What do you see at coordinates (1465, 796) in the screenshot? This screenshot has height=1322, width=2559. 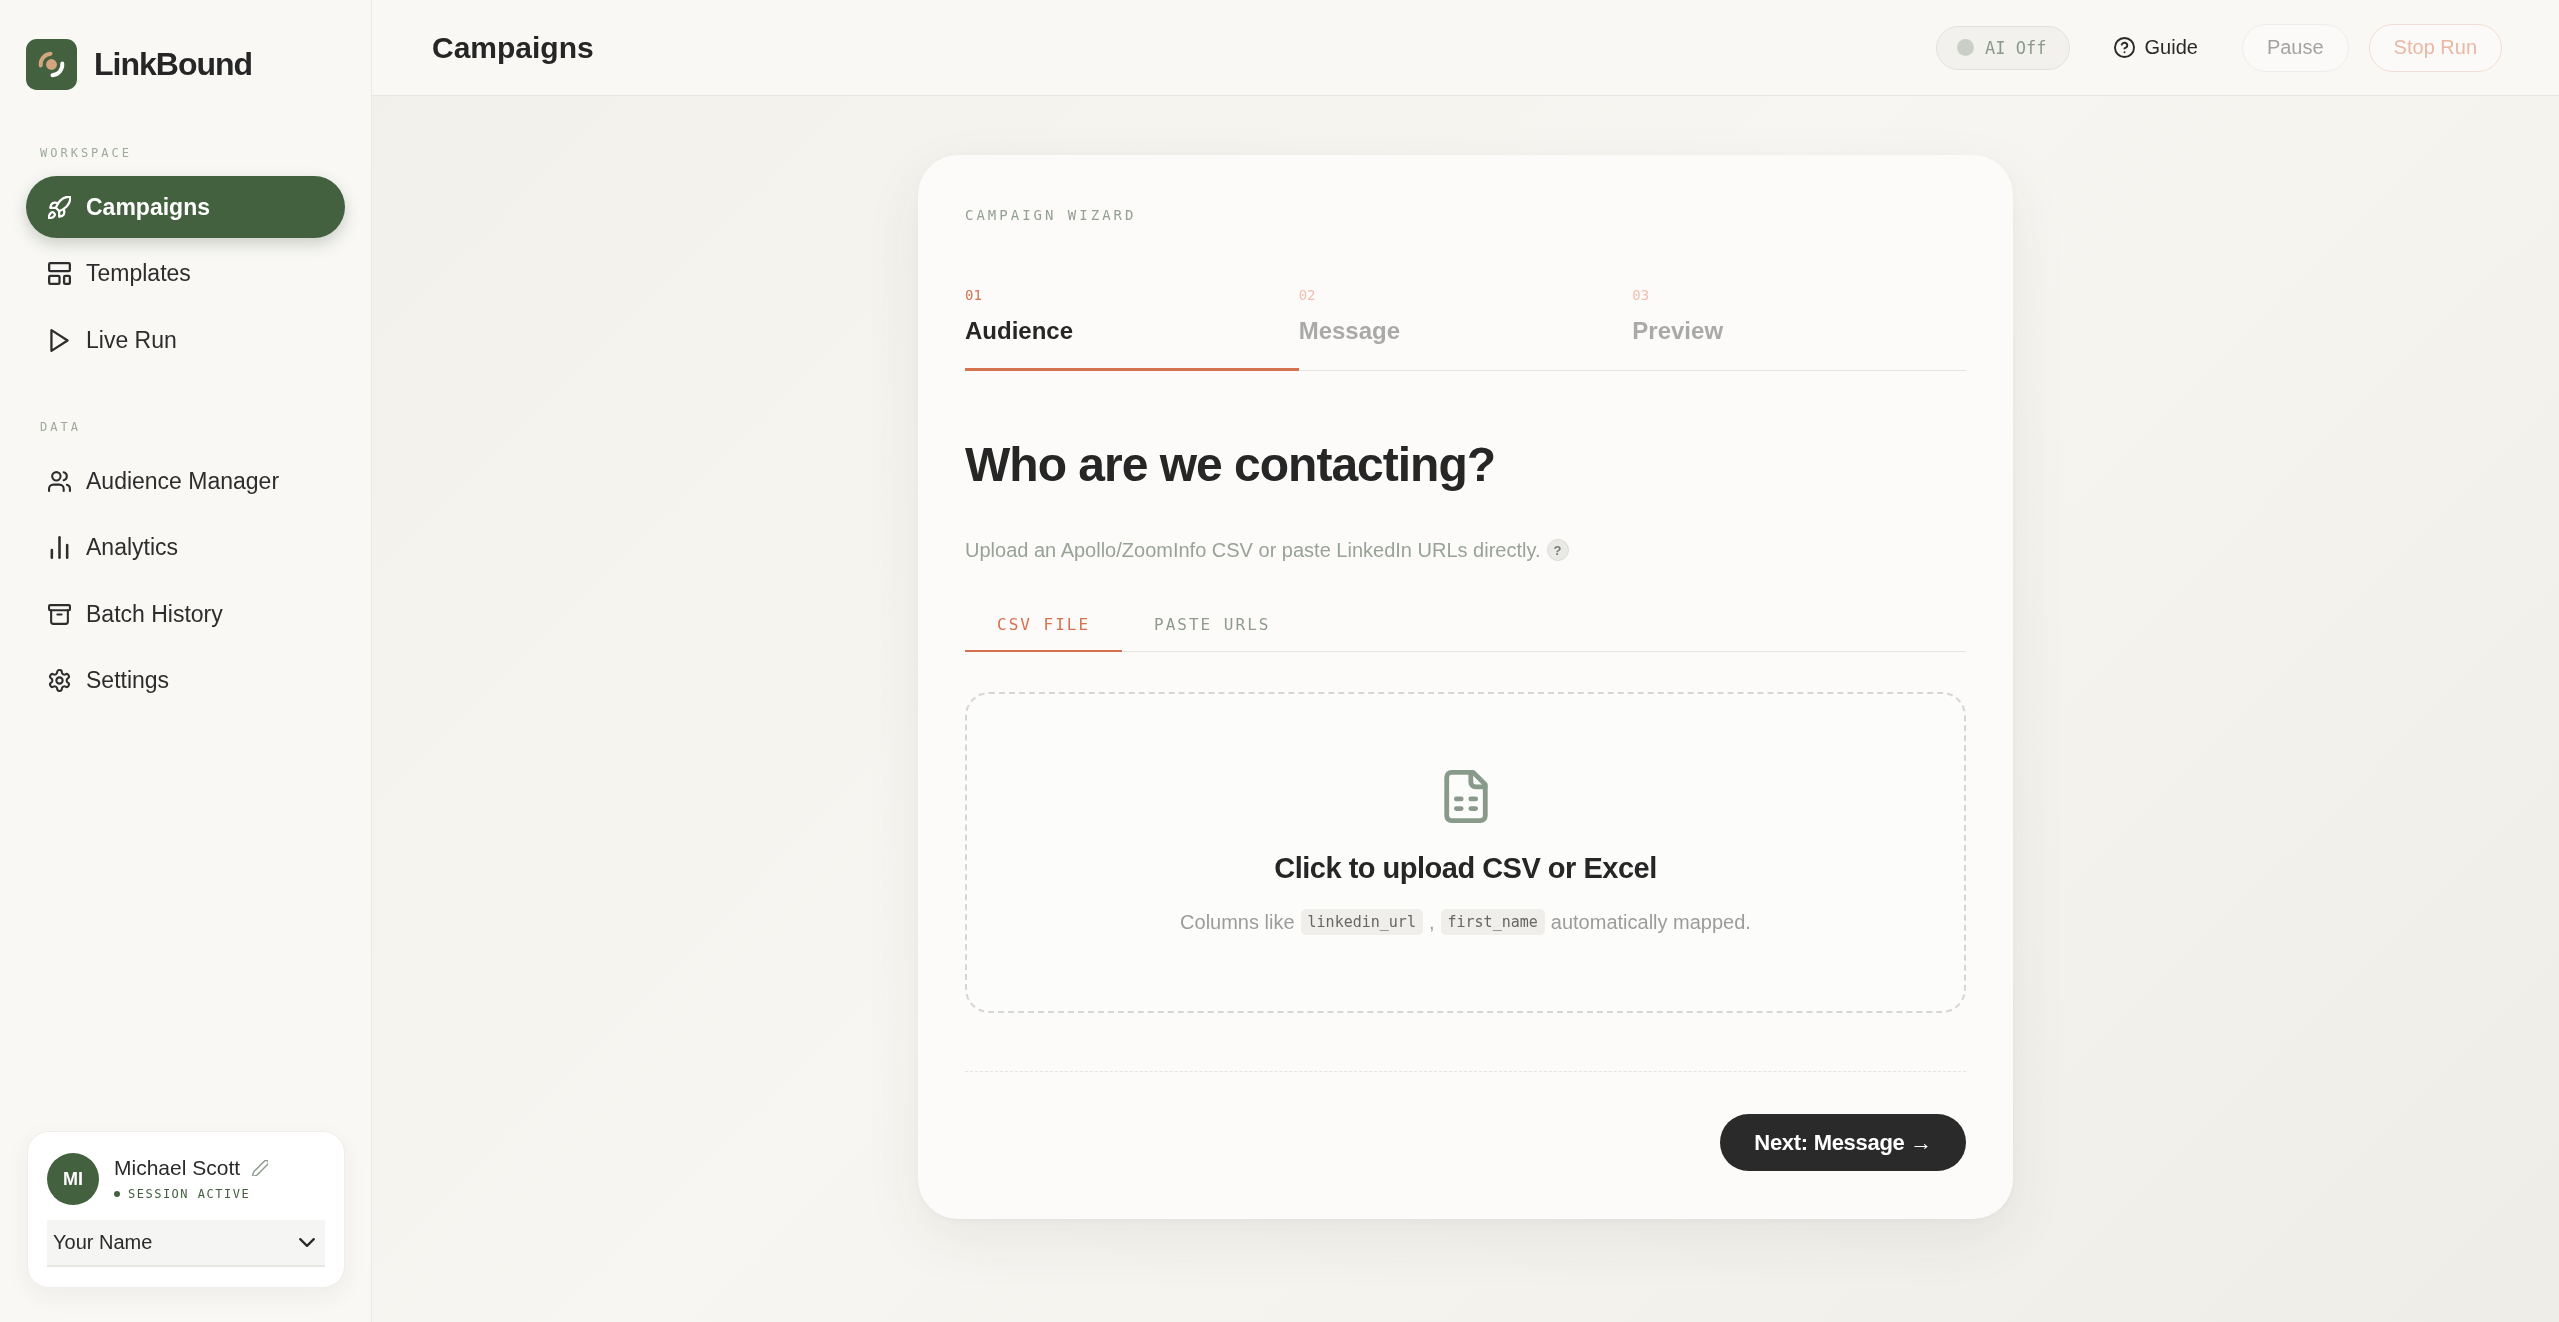 I see `spreadsheet-file-icon` at bounding box center [1465, 796].